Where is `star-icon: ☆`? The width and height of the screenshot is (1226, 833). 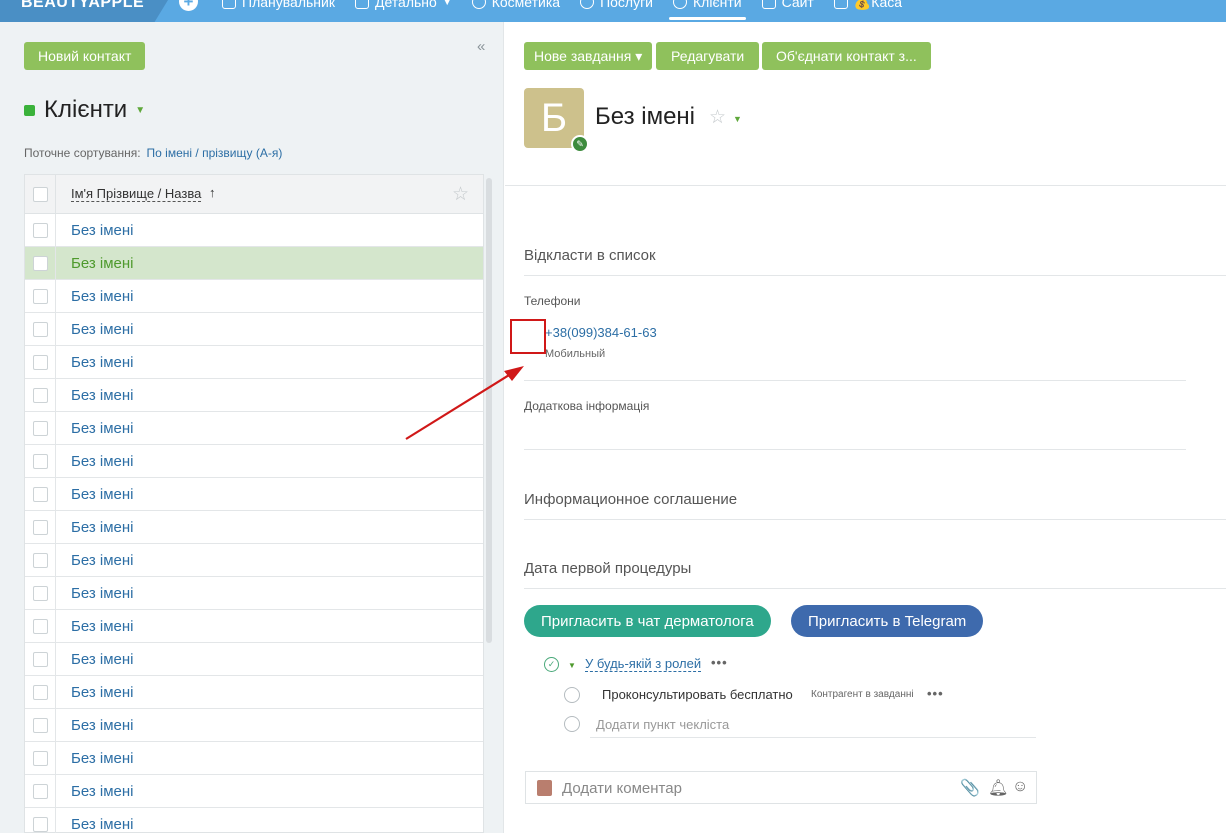
star-icon: ☆ is located at coordinates (460, 194).